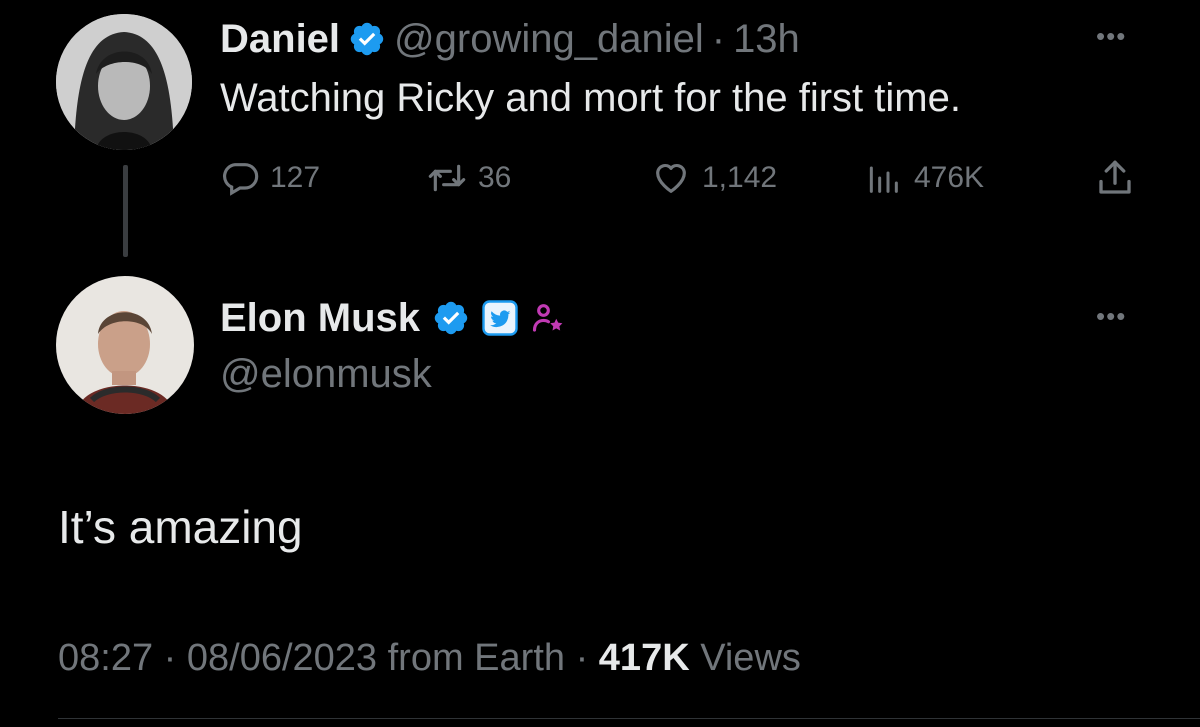 Image resolution: width=1200 pixels, height=727 pixels. What do you see at coordinates (295, 177) in the screenshot?
I see `reply-count: 127` at bounding box center [295, 177].